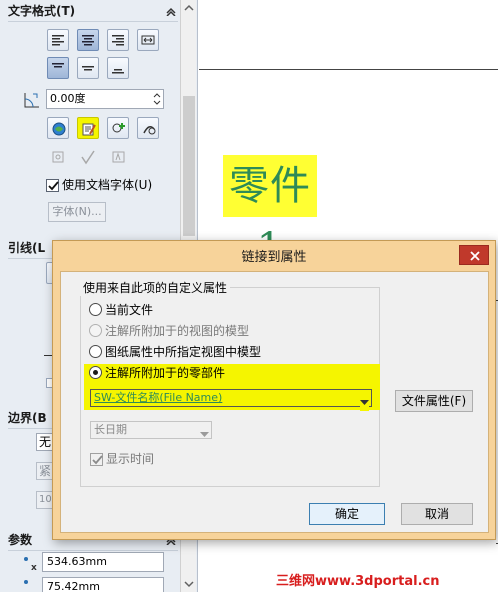 This screenshot has width=498, height=592. What do you see at coordinates (20, 540) in the screenshot?
I see `parameters-title: 参数` at bounding box center [20, 540].